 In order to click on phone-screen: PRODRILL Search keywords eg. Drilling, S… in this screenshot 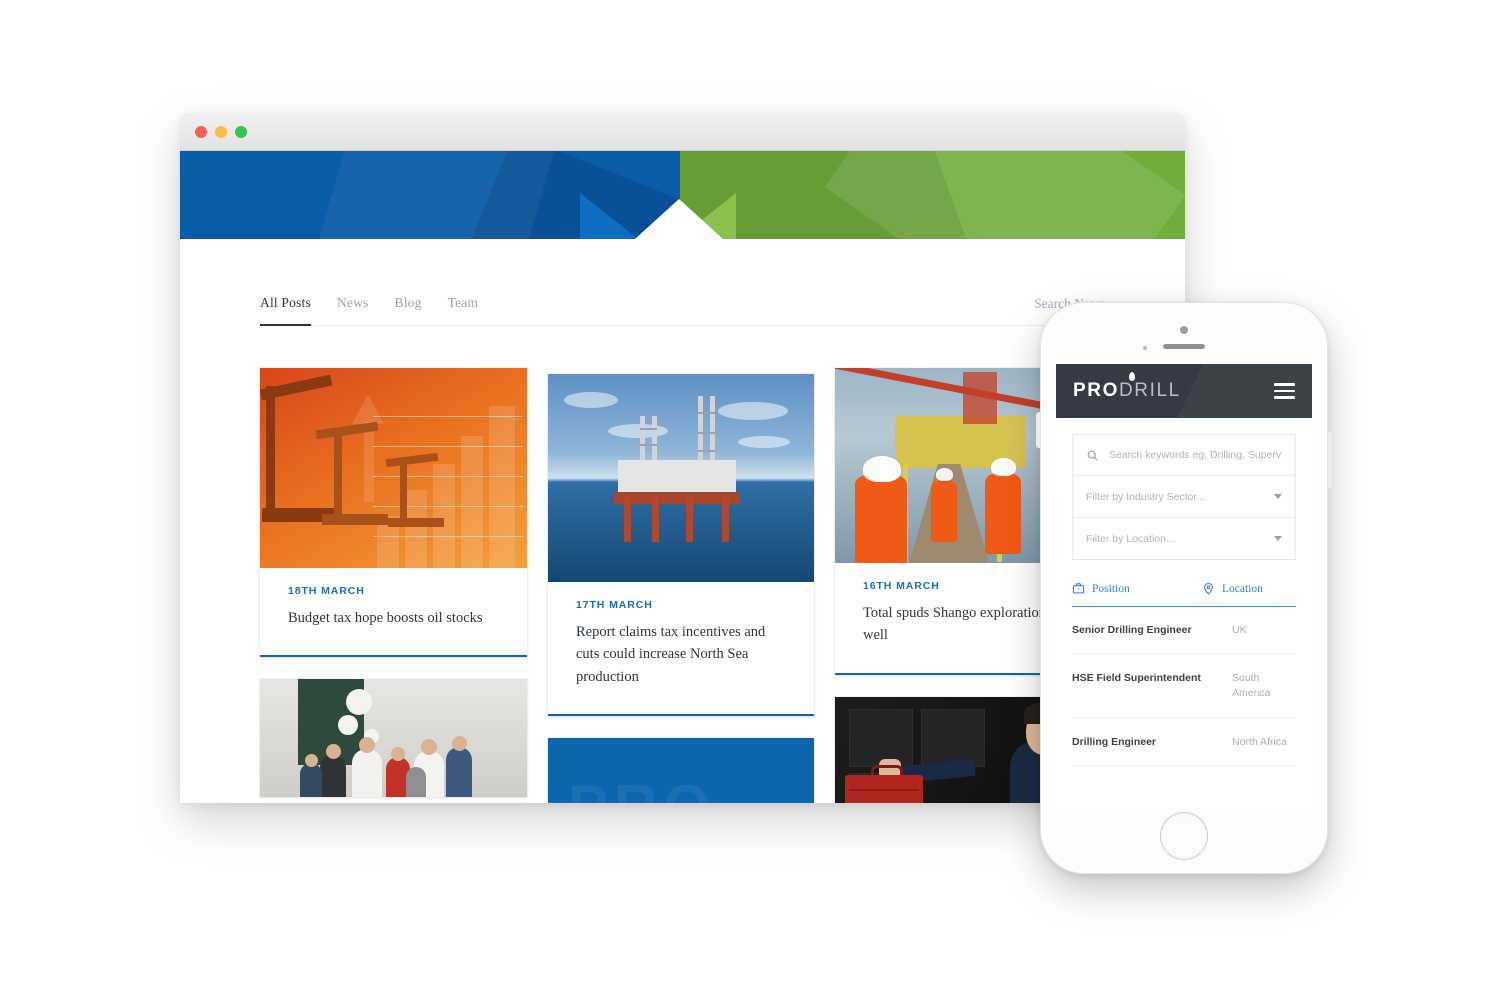, I will do `click(1184, 588)`.